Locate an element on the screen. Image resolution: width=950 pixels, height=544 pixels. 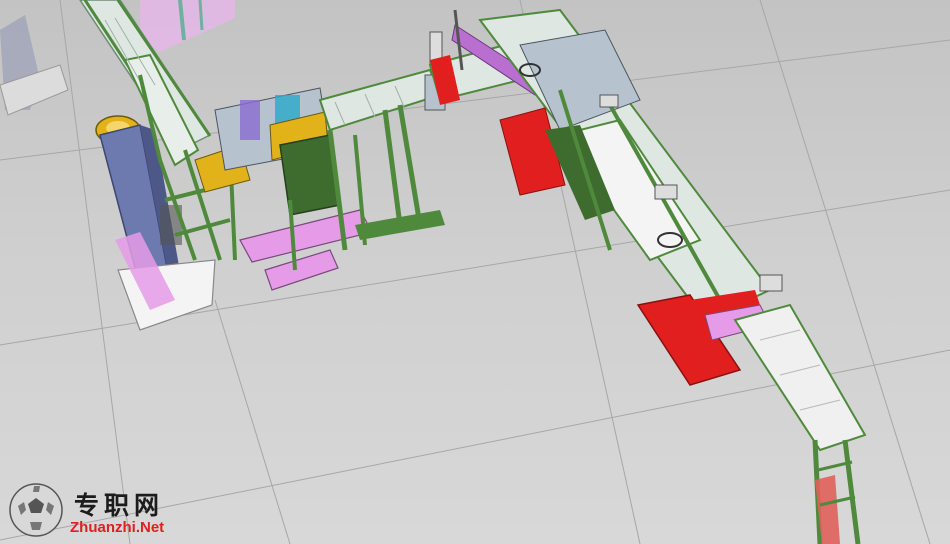
outfeed-conveyor is located at coordinates (800, 423).